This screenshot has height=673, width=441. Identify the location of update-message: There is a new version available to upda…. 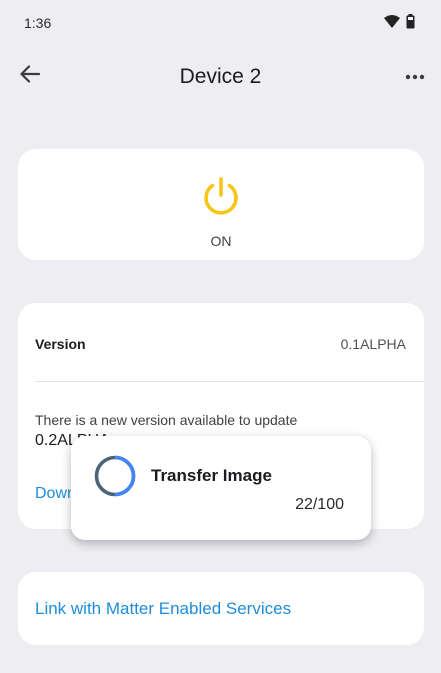
(166, 420).